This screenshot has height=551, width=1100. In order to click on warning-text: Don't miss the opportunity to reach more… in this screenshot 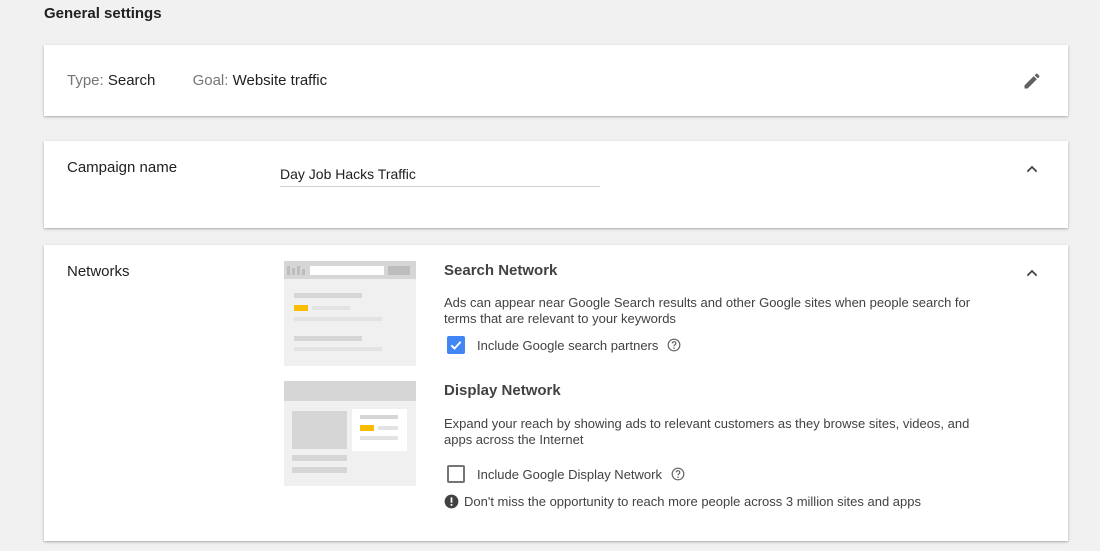, I will do `click(692, 501)`.